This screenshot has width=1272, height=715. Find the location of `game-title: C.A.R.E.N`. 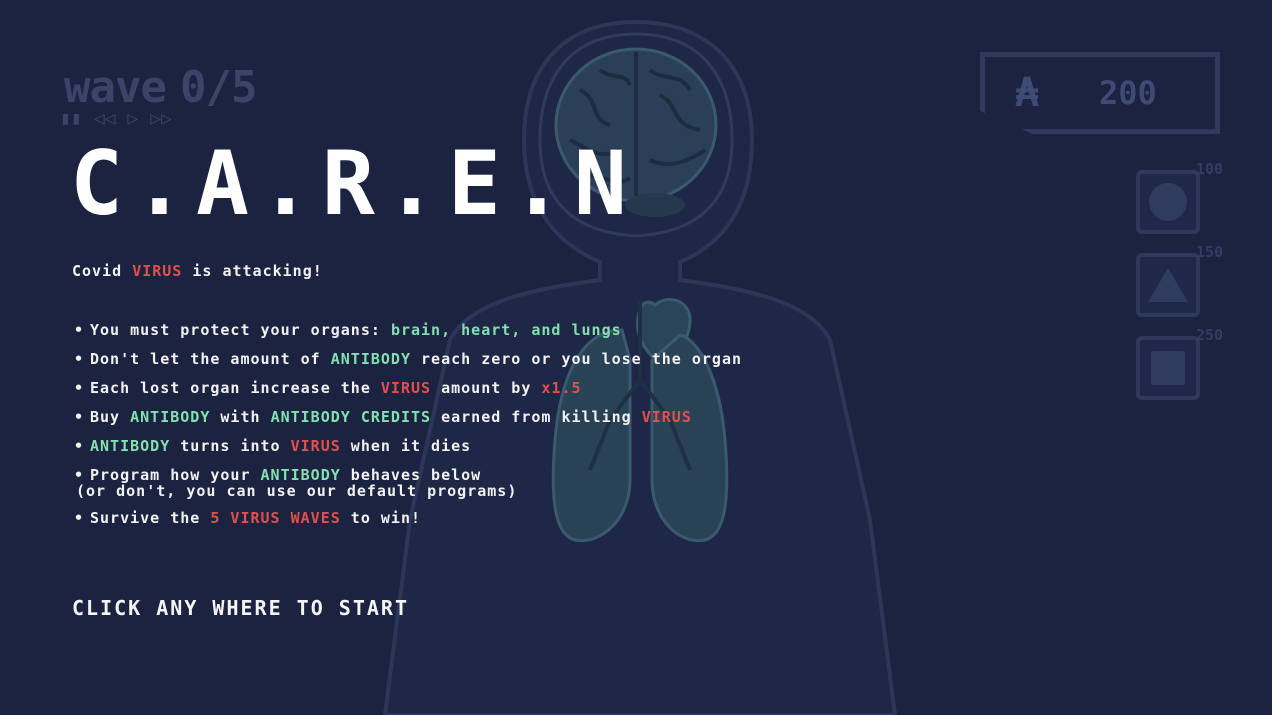

game-title: C.A.R.E.N is located at coordinates (353, 183).